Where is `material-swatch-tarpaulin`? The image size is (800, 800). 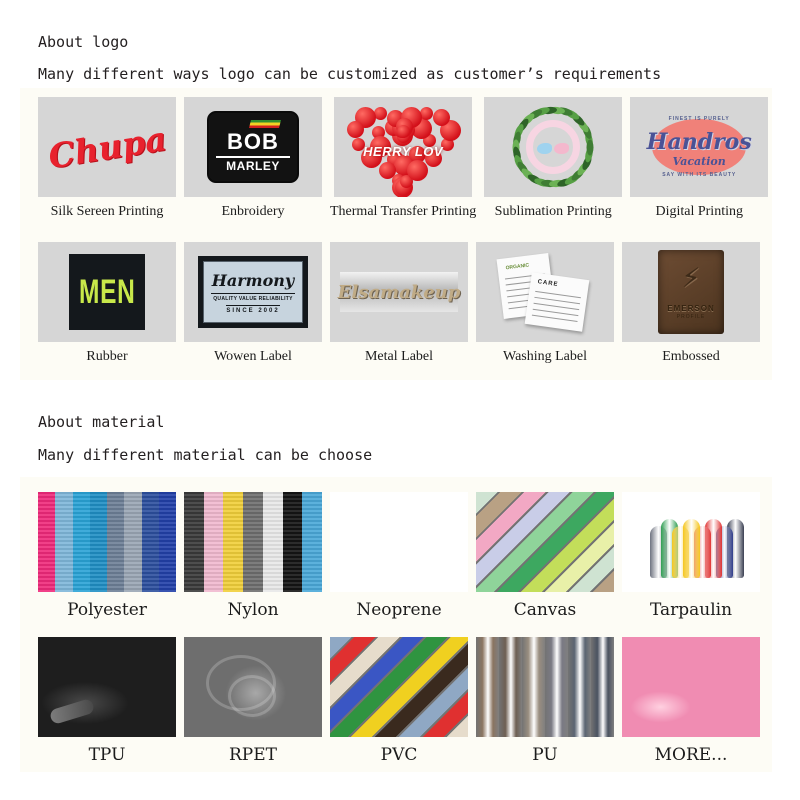
material-swatch-tarpaulin is located at coordinates (691, 542).